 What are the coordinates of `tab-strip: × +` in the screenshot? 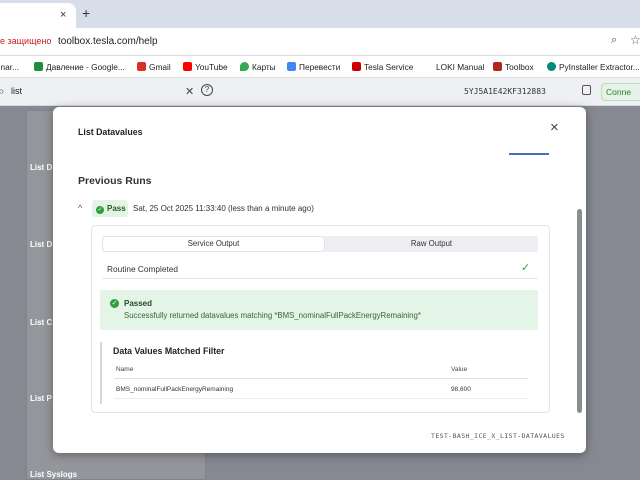 It's located at (320, 14).